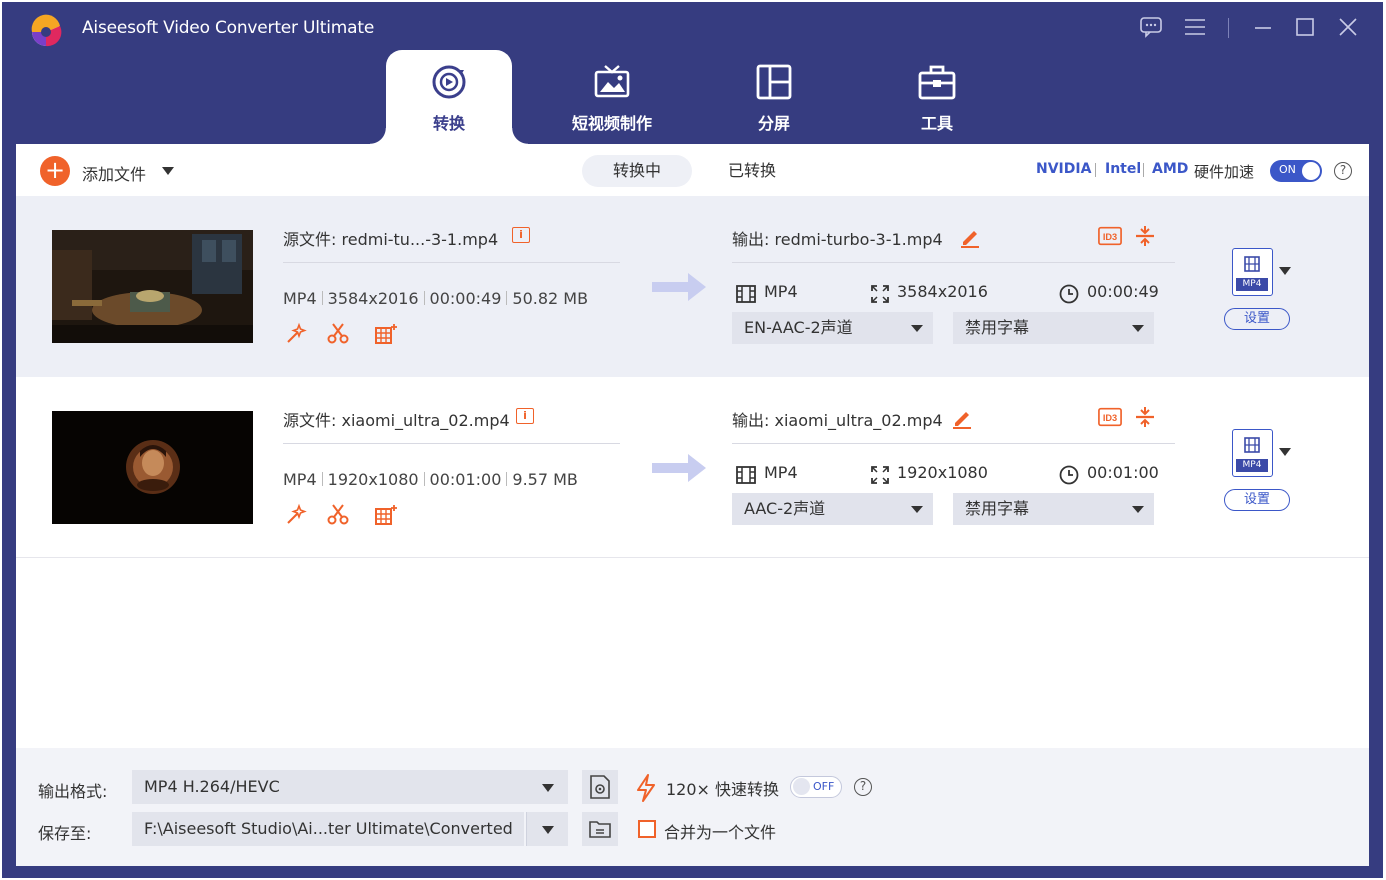 This screenshot has height=880, width=1386. What do you see at coordinates (1069, 294) in the screenshot?
I see `clock-icon` at bounding box center [1069, 294].